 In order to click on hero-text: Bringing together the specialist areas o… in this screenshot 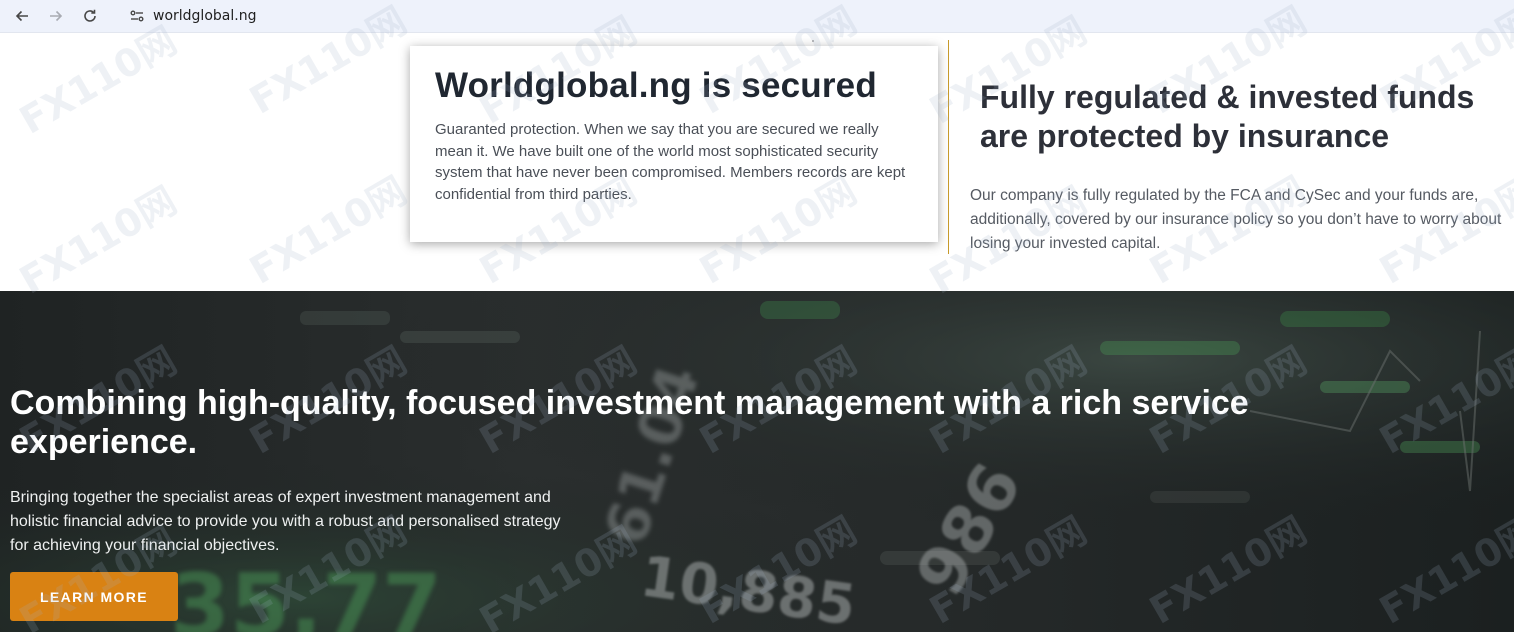, I will do `click(285, 521)`.